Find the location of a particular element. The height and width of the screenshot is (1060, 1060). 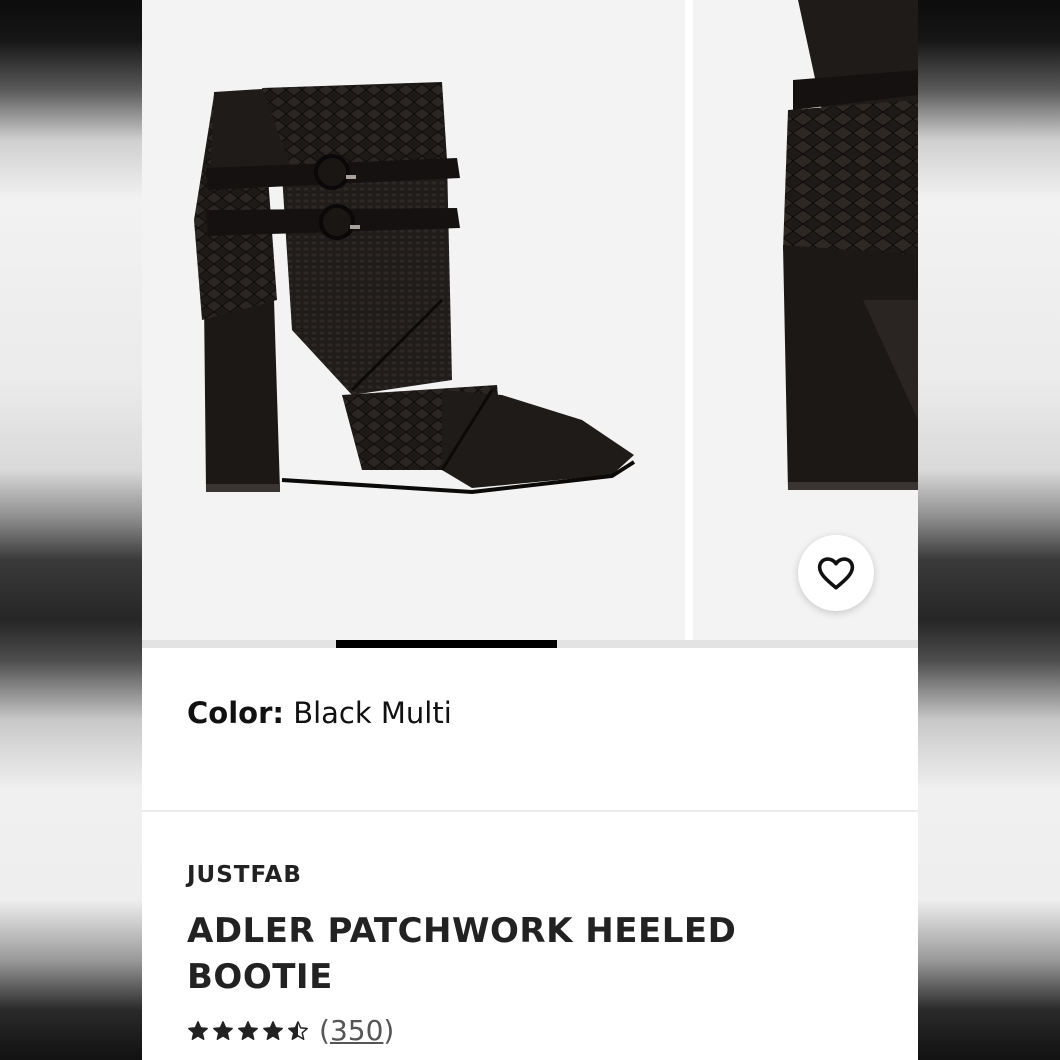

heart-outline-icon is located at coordinates (836, 573).